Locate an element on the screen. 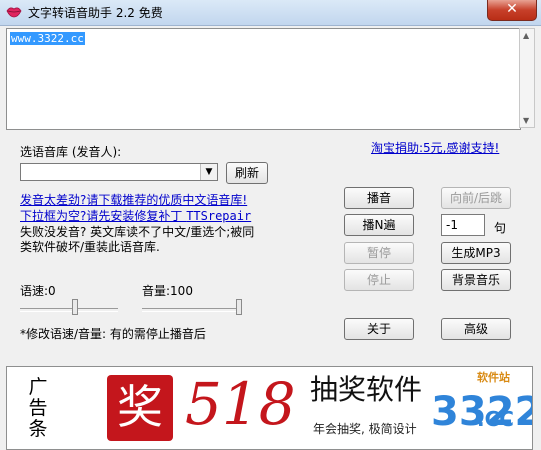 This screenshot has width=541, height=450. repeat-count-input: -1 is located at coordinates (463, 225).